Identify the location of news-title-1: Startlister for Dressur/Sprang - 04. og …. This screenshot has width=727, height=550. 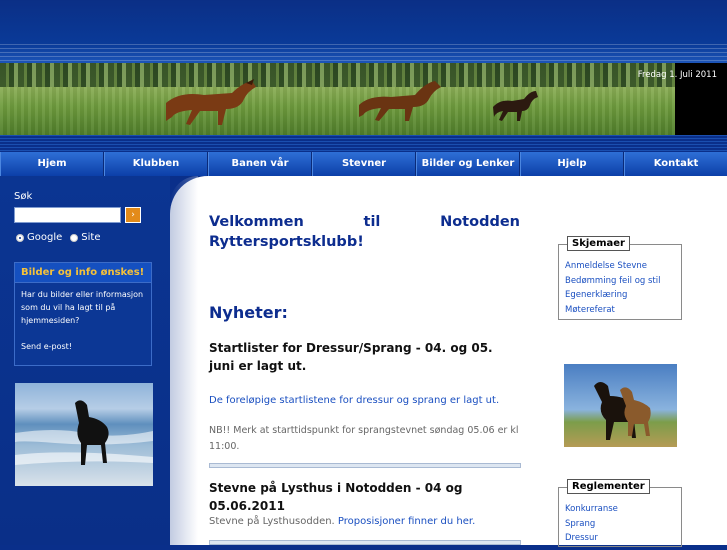
(351, 357).